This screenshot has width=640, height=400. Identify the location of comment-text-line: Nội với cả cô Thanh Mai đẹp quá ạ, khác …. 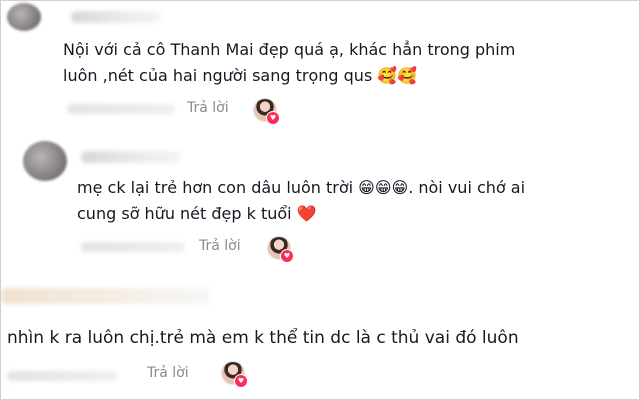
(289, 49).